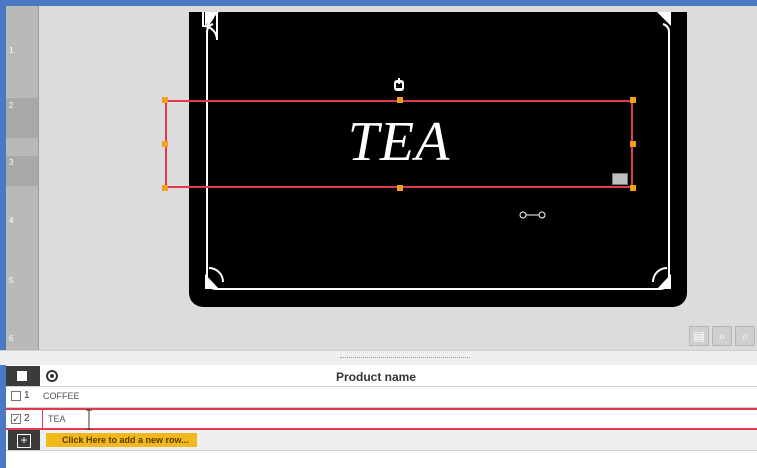 This screenshot has width=757, height=468. What do you see at coordinates (11, 50) in the screenshot?
I see `ruler-tick: 1` at bounding box center [11, 50].